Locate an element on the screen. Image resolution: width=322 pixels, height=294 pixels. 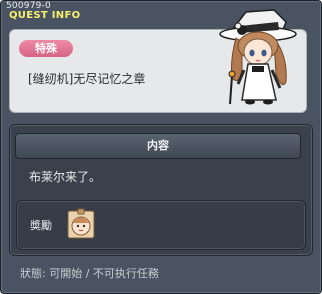
category-badge: 特殊 is located at coordinates (46, 48).